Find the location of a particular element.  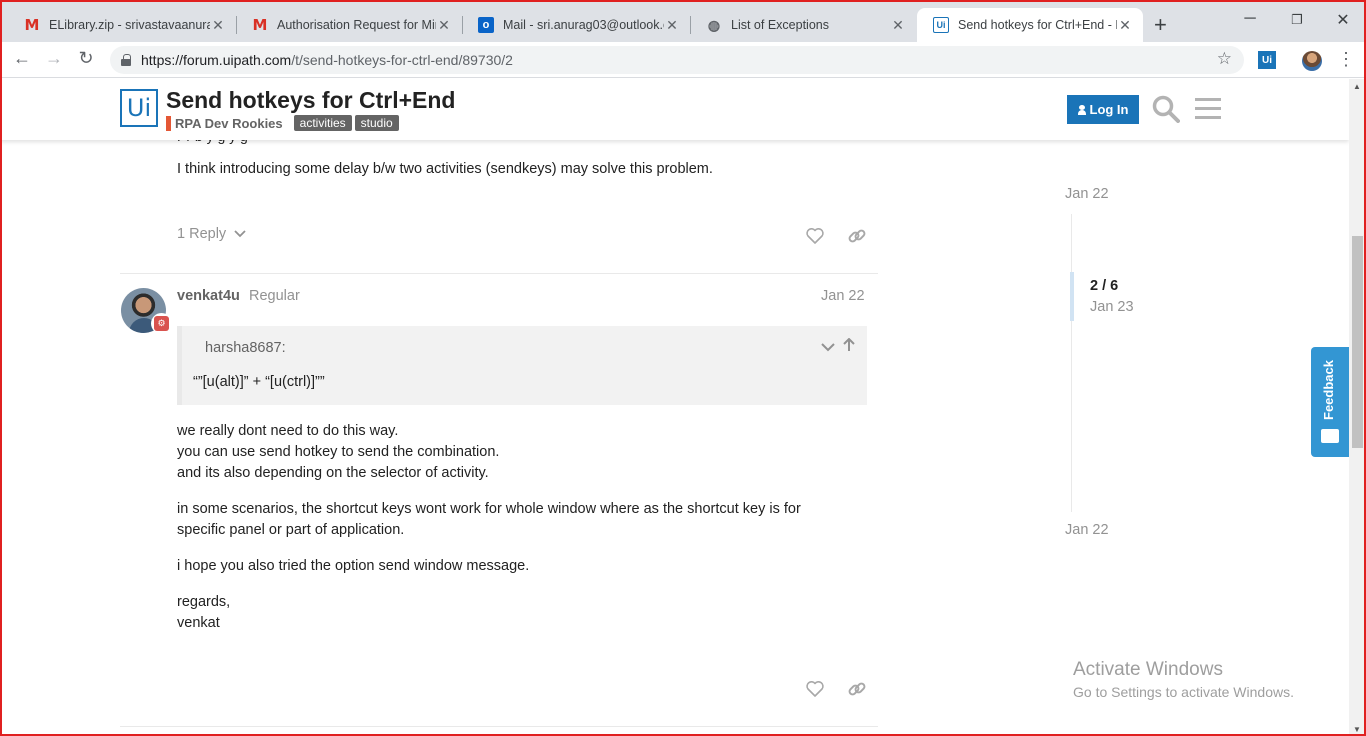

timeline-position-date: Jan 23 is located at coordinates (1112, 307).